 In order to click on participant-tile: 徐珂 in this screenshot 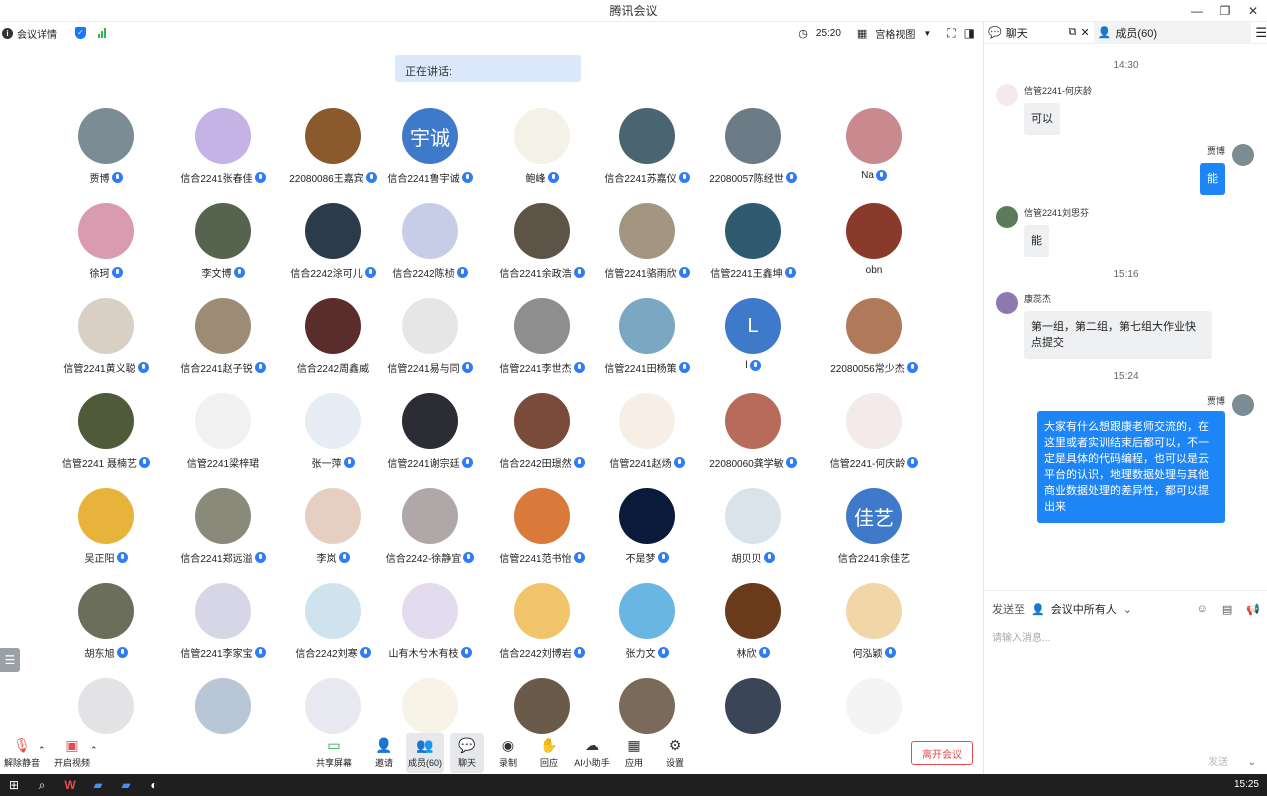, I will do `click(106, 241)`.